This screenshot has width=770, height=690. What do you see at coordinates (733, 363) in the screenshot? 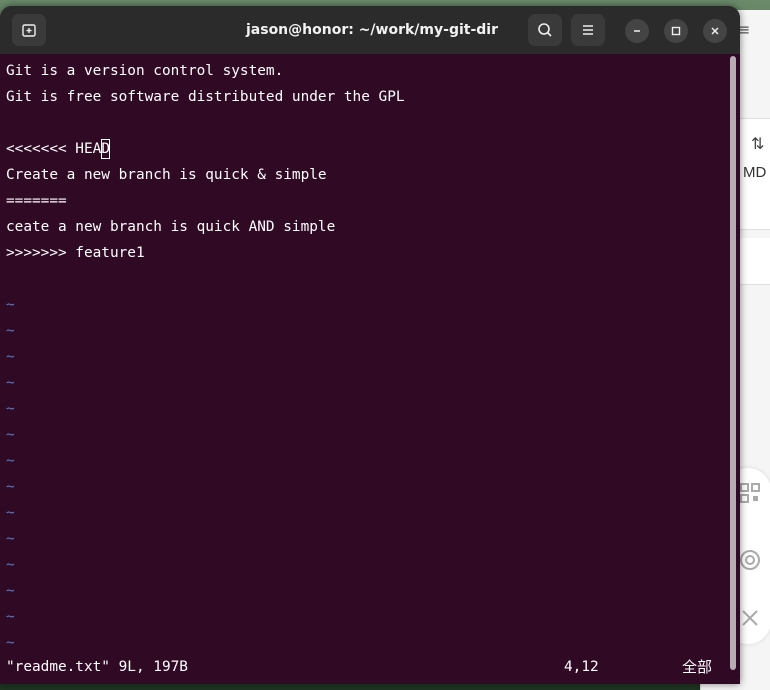
I see `terminal-scrollbar` at bounding box center [733, 363].